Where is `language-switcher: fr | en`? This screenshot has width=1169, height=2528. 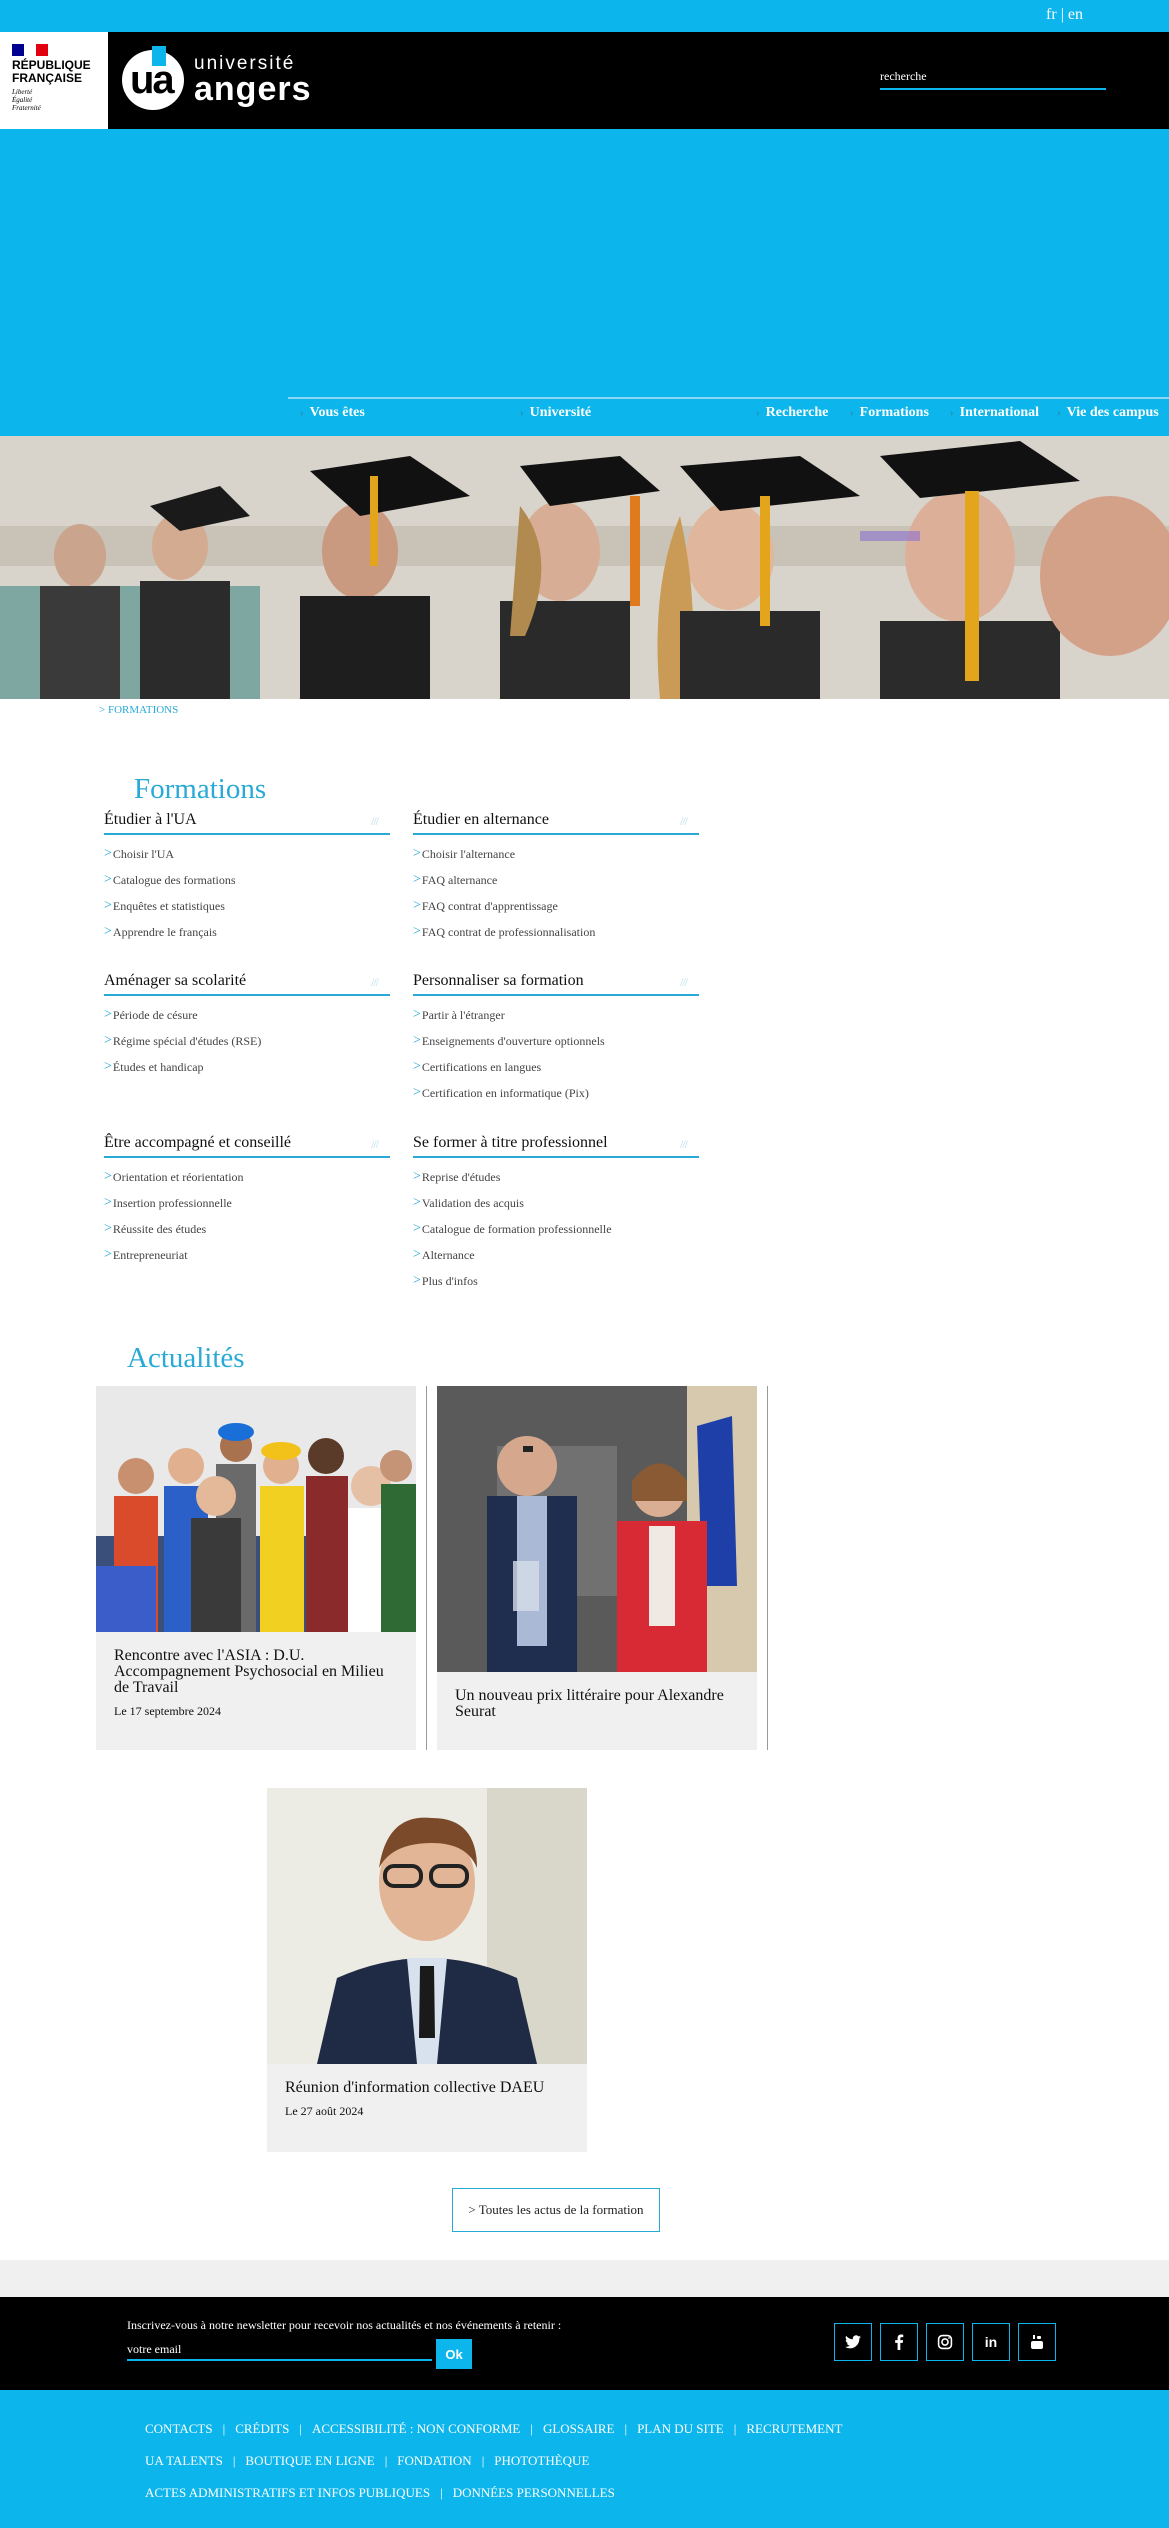
language-switcher: fr | en is located at coordinates (1064, 15).